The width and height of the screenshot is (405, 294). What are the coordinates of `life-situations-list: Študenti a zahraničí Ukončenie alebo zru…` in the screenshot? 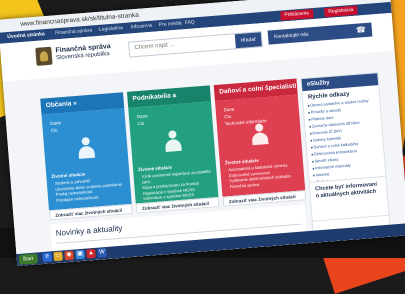 It's located at (89, 189).